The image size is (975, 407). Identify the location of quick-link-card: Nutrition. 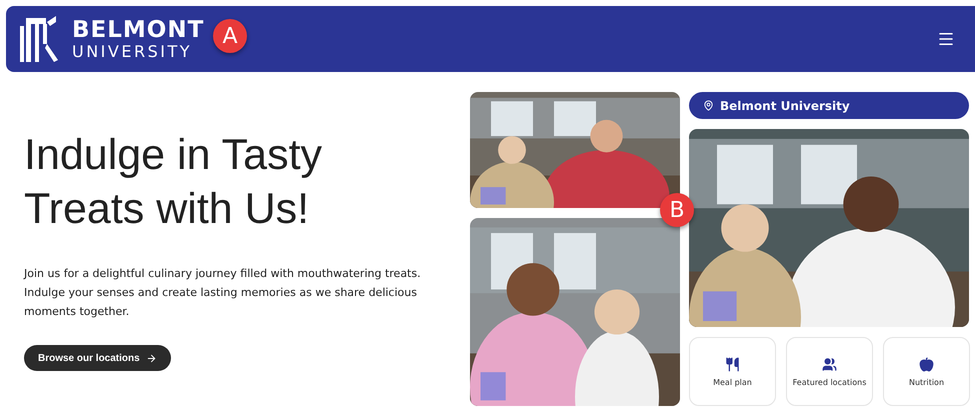
(926, 371).